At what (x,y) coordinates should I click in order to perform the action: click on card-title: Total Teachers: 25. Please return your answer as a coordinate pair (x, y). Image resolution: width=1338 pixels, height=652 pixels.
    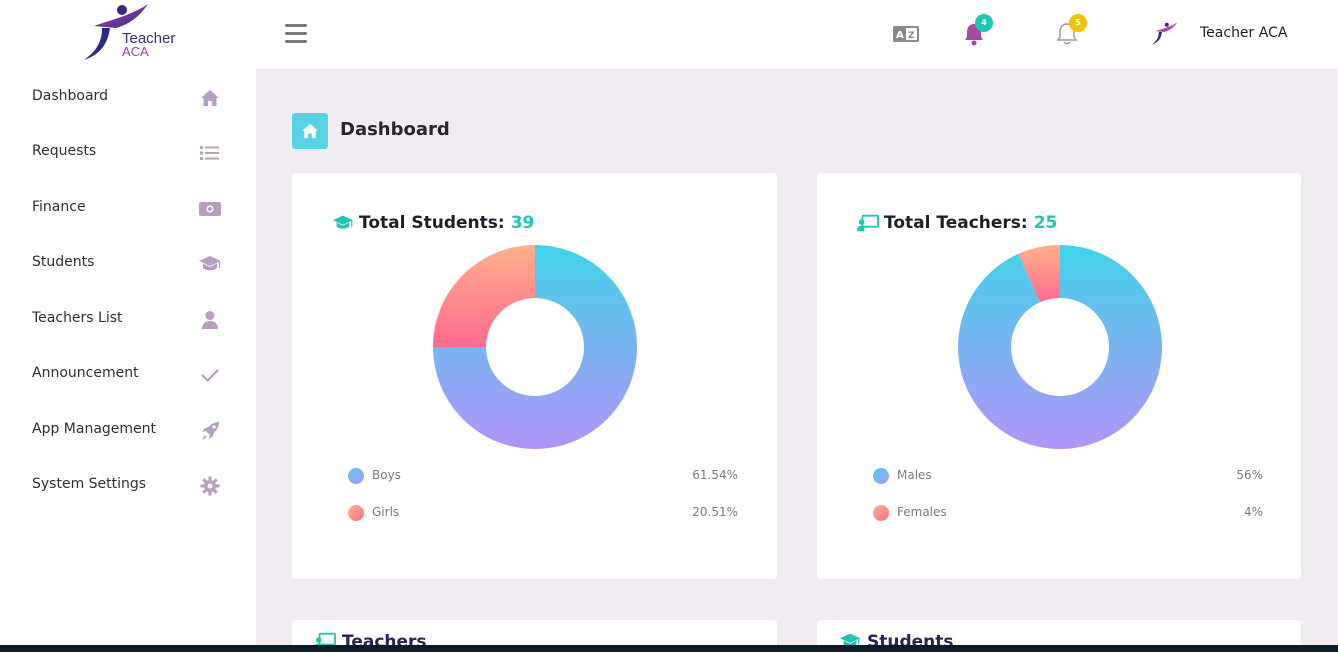
    Looking at the image, I should click on (957, 223).